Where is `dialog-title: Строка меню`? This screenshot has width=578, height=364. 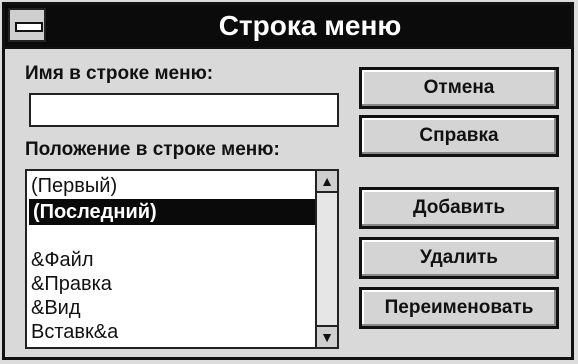
dialog-title: Строка меню is located at coordinates (310, 25).